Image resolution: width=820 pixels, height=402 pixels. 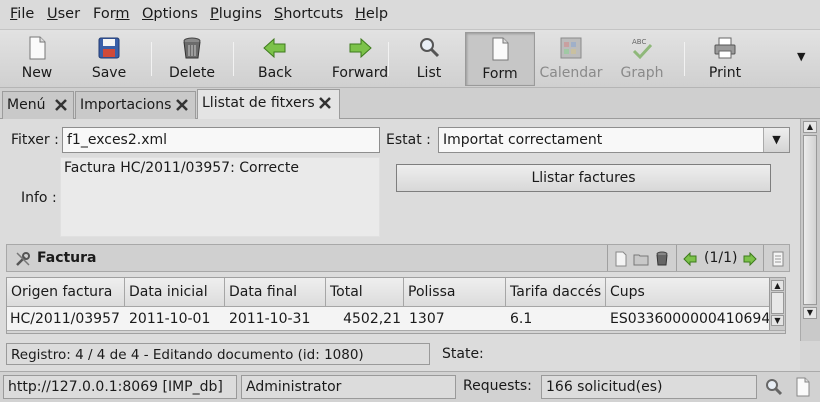 I want to click on new-record-icon, so click(x=621, y=259).